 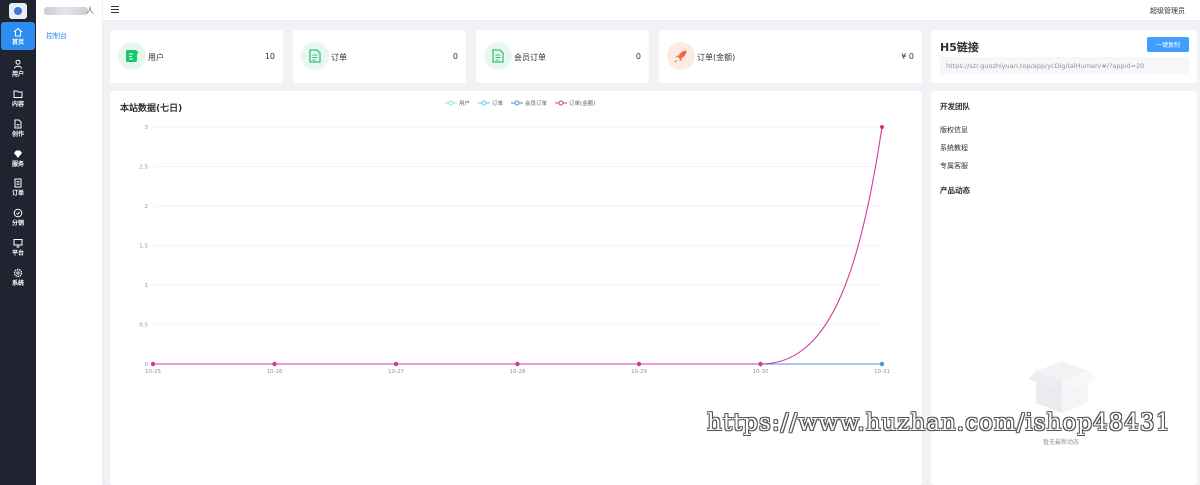 What do you see at coordinates (1062, 387) in the screenshot?
I see `empty-box-icon` at bounding box center [1062, 387].